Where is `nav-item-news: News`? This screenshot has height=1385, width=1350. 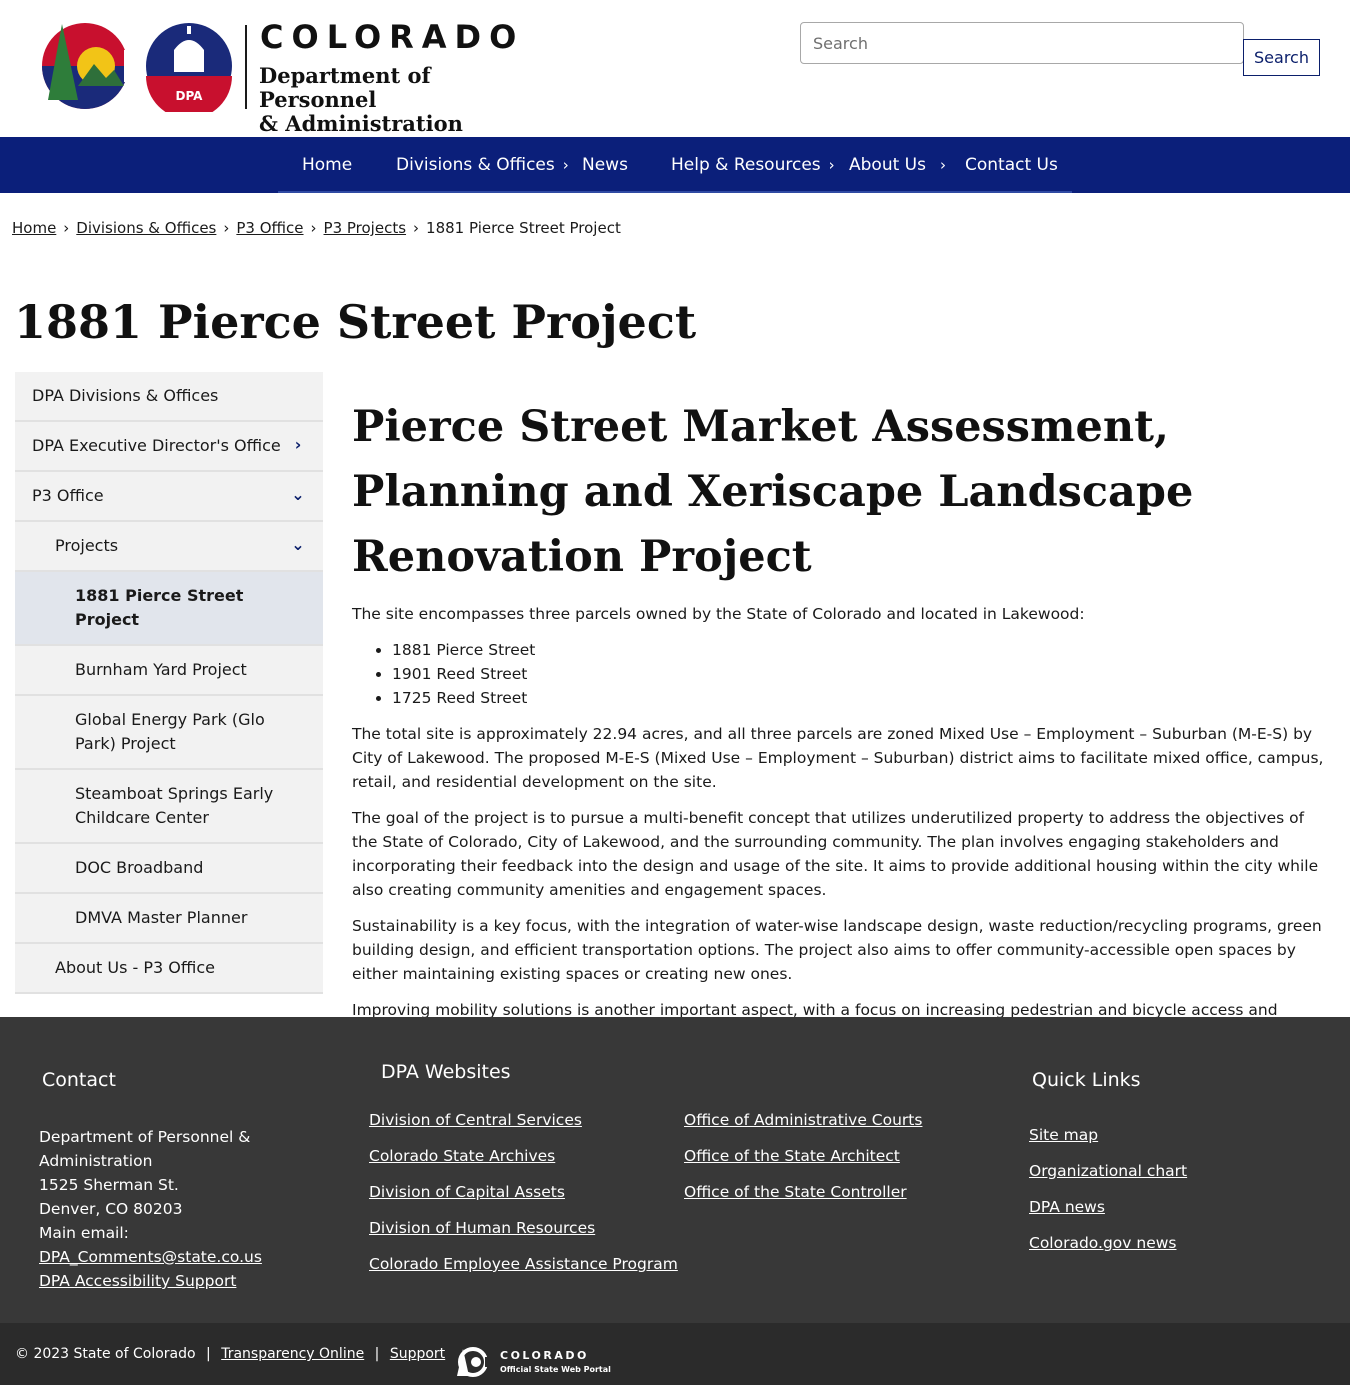
nav-item-news: News is located at coordinates (605, 165).